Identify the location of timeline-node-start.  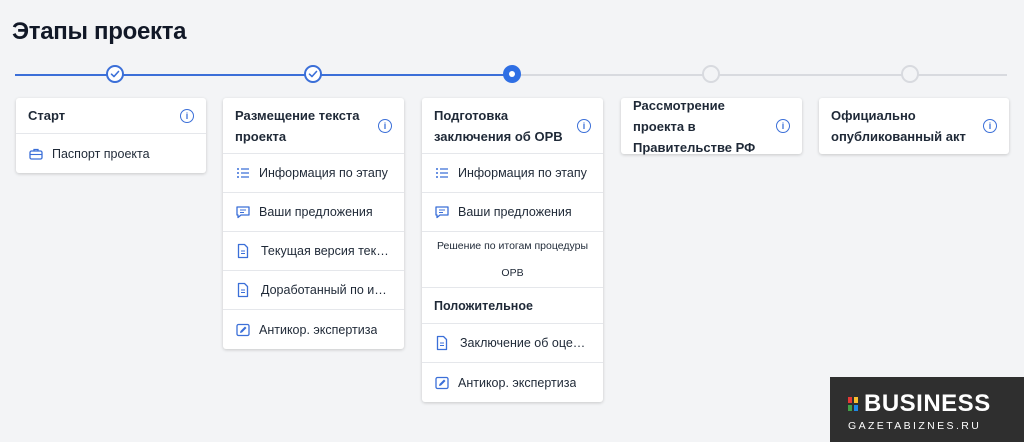
(115, 74).